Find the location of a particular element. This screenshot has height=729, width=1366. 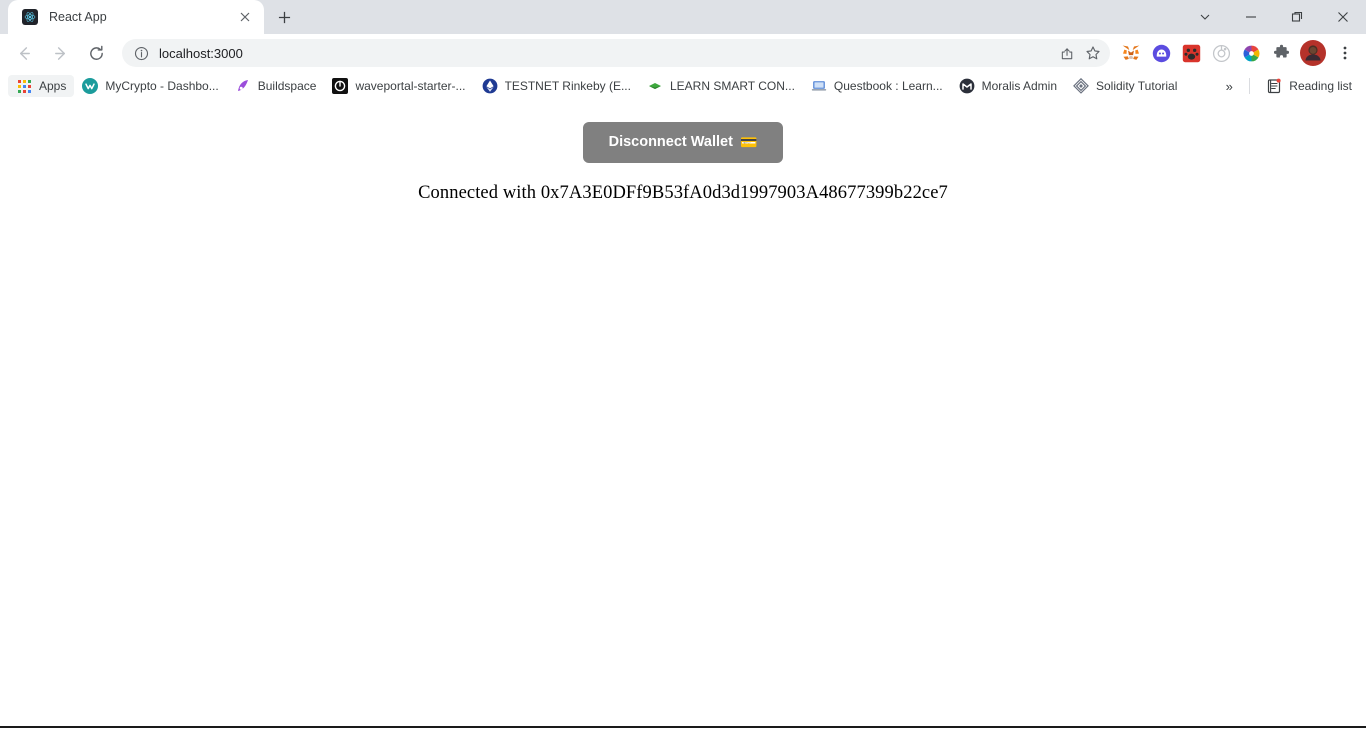

address-bar: localhost:3000 is located at coordinates (616, 53).